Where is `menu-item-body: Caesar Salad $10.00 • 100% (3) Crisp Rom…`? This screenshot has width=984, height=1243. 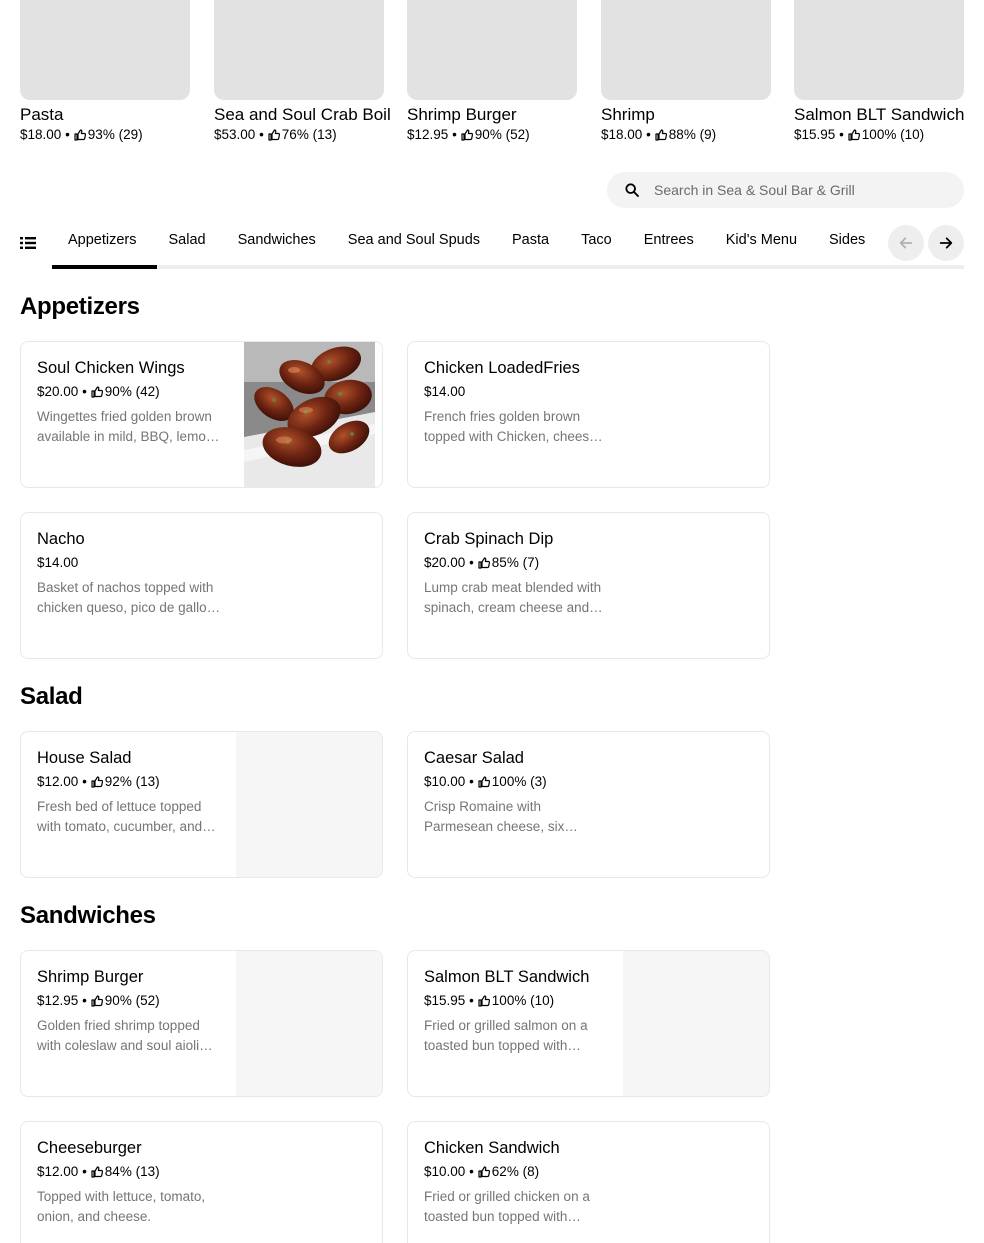
menu-item-body: Caesar Salad $10.00 • 100% (3) Crisp Rom… is located at coordinates (519, 792).